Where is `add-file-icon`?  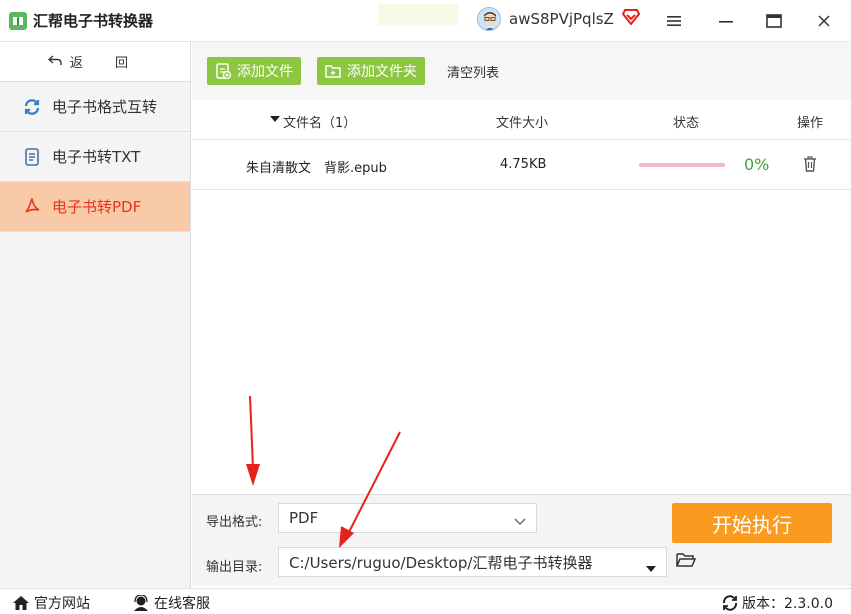
add-file-icon is located at coordinates (223, 71).